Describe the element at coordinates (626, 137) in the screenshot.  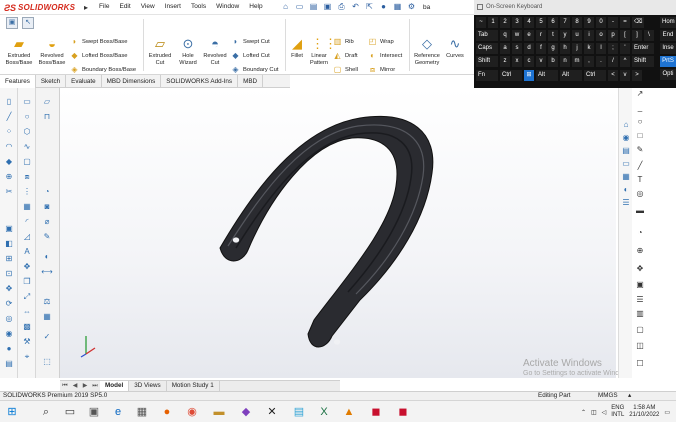
I see `resources-icon: ◉` at that location.